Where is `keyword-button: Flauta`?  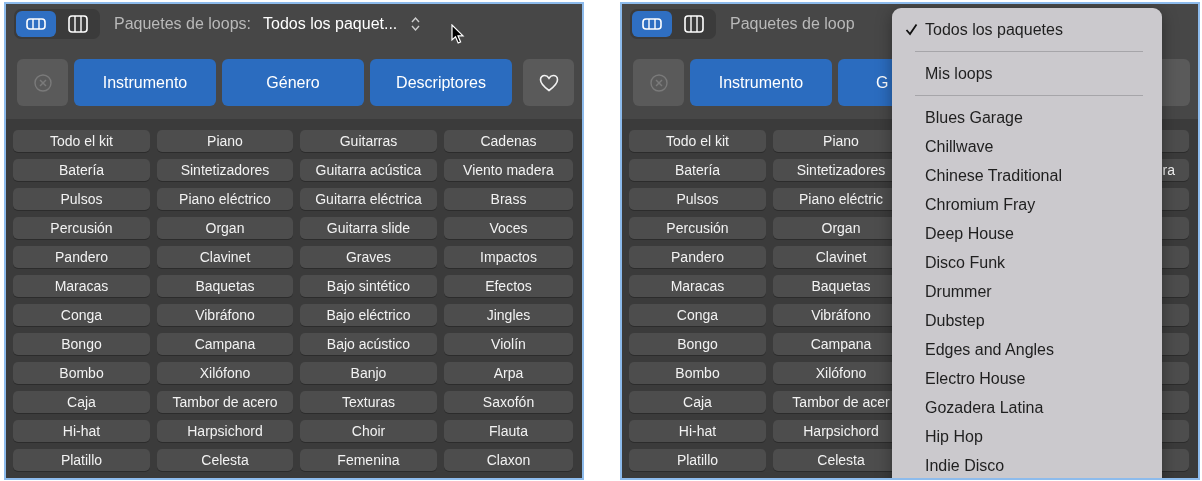 keyword-button: Flauta is located at coordinates (508, 431).